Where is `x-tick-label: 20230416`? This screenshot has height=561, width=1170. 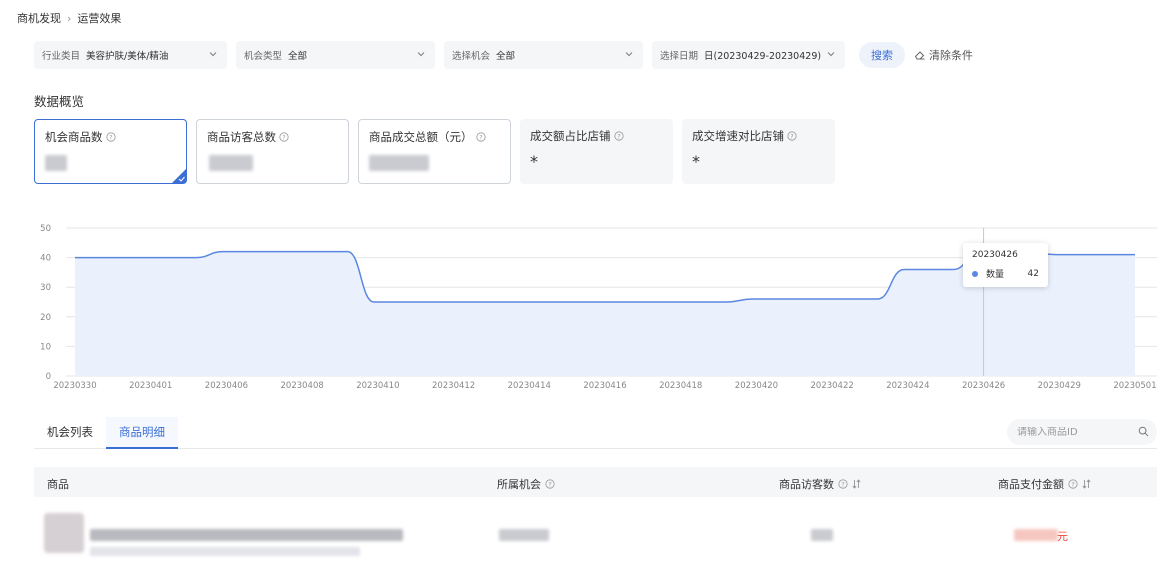 x-tick-label: 20230416 is located at coordinates (604, 386).